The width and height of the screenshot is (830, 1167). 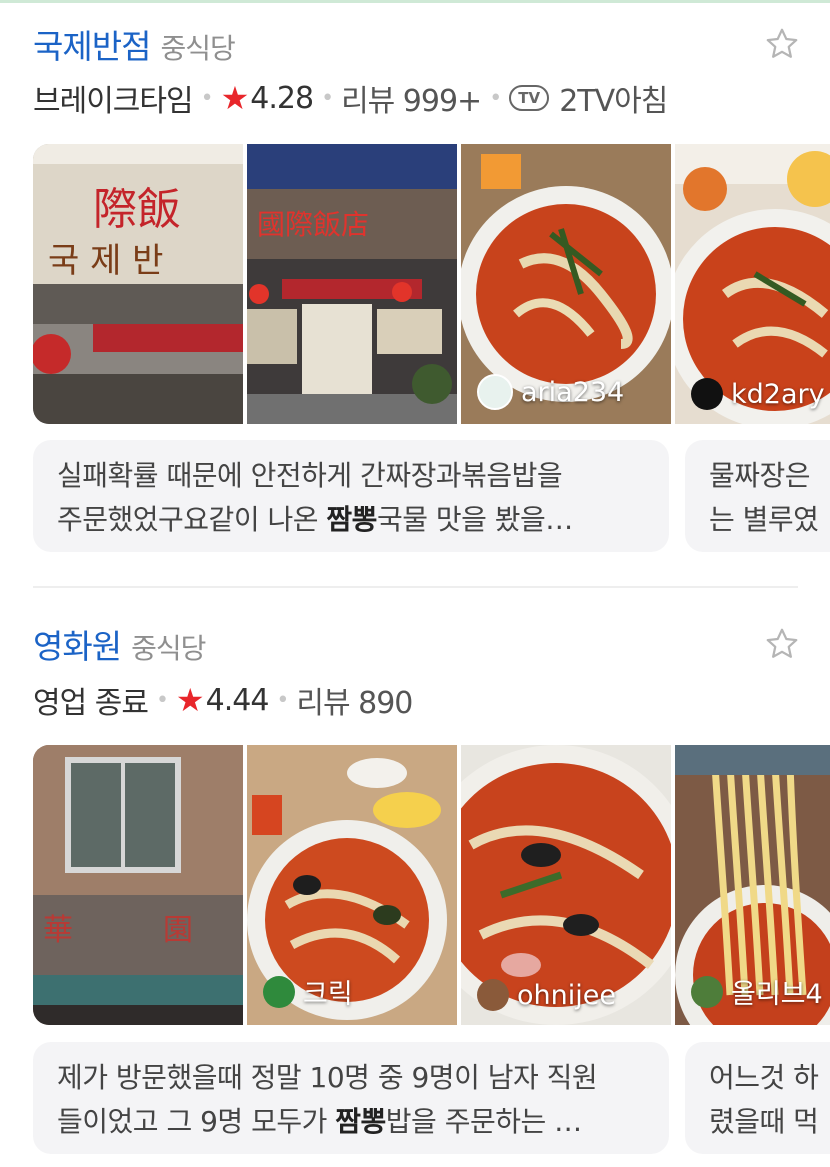 I want to click on svg-text: 園, so click(x=178, y=930).